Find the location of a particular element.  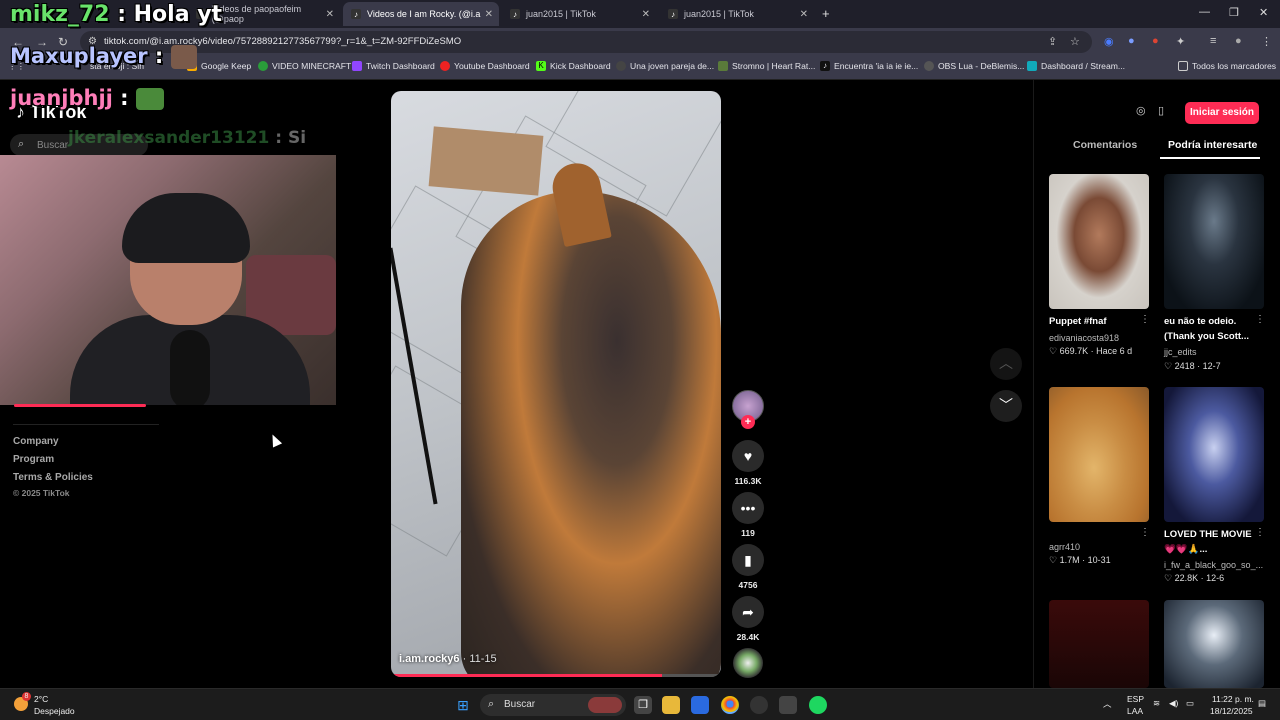

file-explorer-icon is located at coordinates (671, 705).